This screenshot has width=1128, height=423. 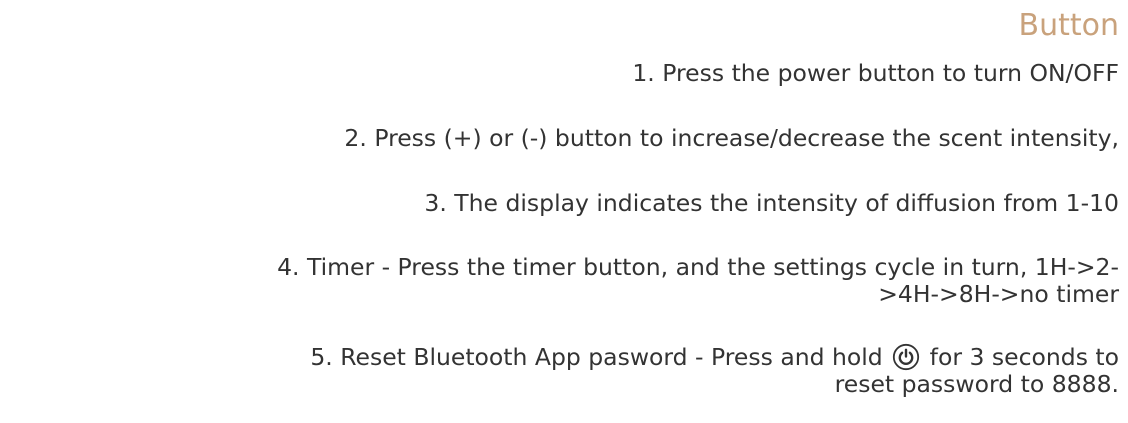 What do you see at coordinates (906, 357) in the screenshot?
I see `power-icon` at bounding box center [906, 357].